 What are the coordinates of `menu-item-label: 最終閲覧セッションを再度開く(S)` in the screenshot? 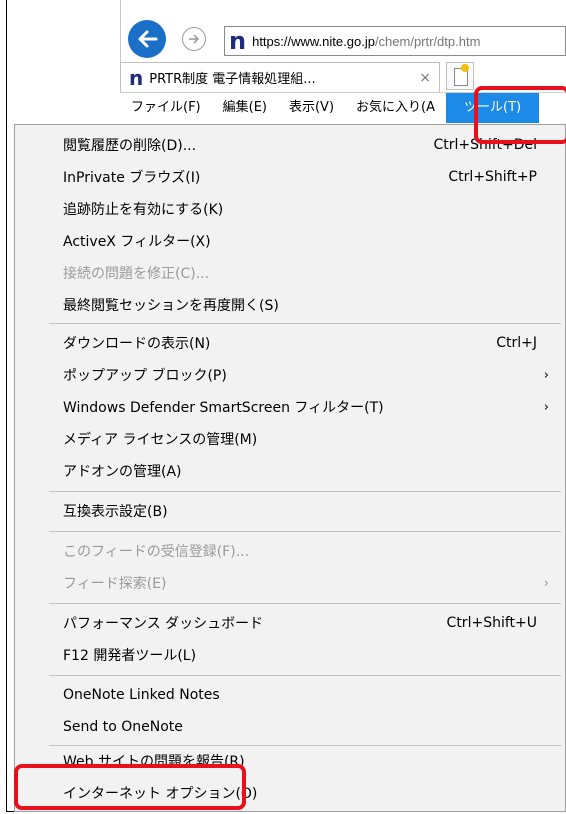 It's located at (171, 306).